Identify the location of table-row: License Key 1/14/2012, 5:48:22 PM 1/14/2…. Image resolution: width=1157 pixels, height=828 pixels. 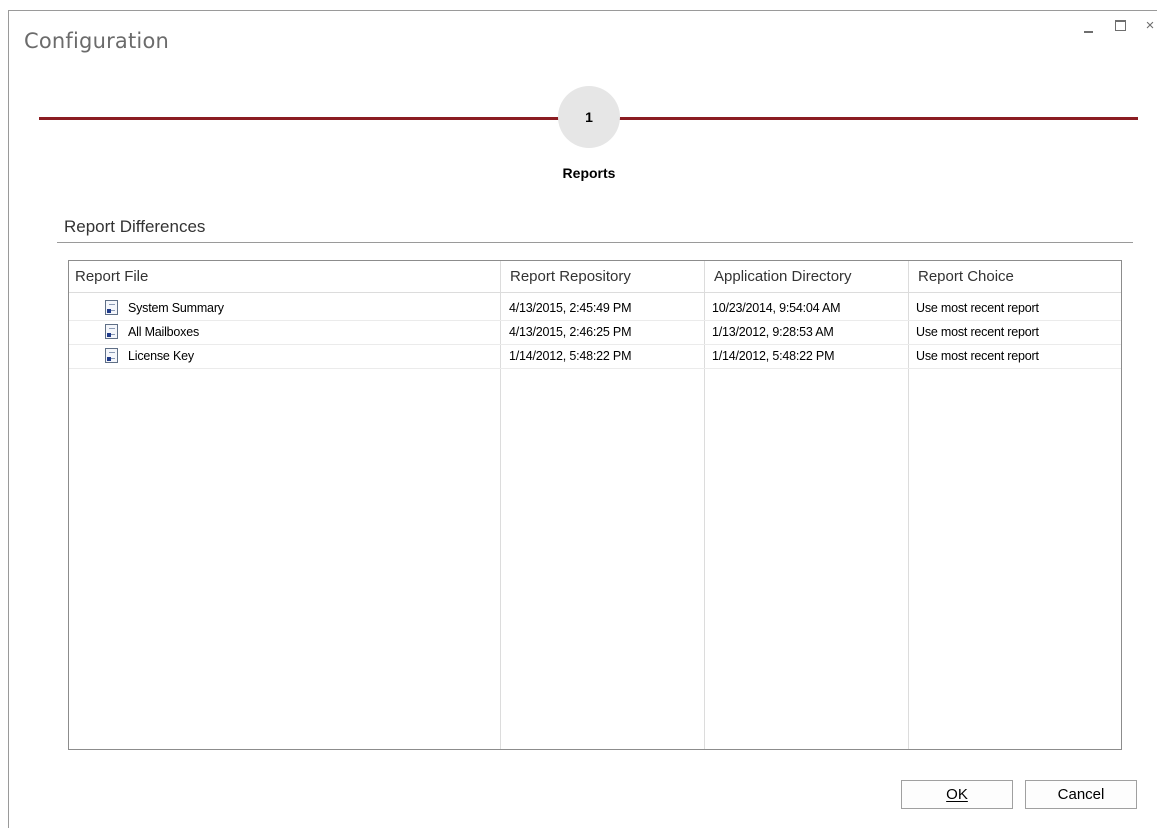
(595, 356).